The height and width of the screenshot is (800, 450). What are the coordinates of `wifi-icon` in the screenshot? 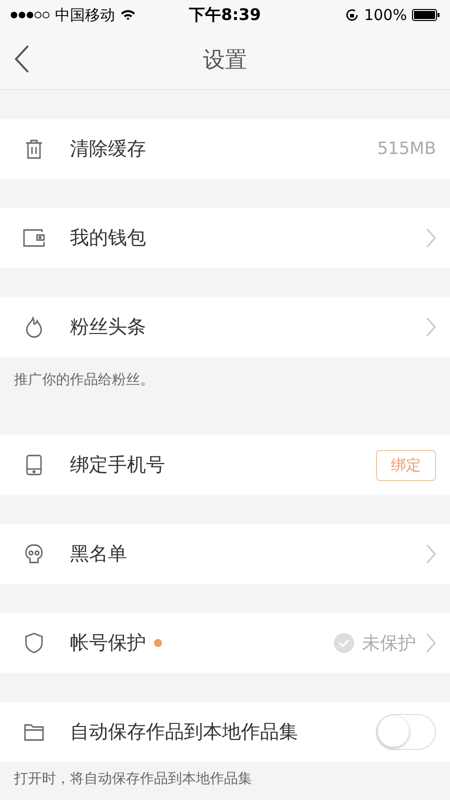 It's located at (128, 15).